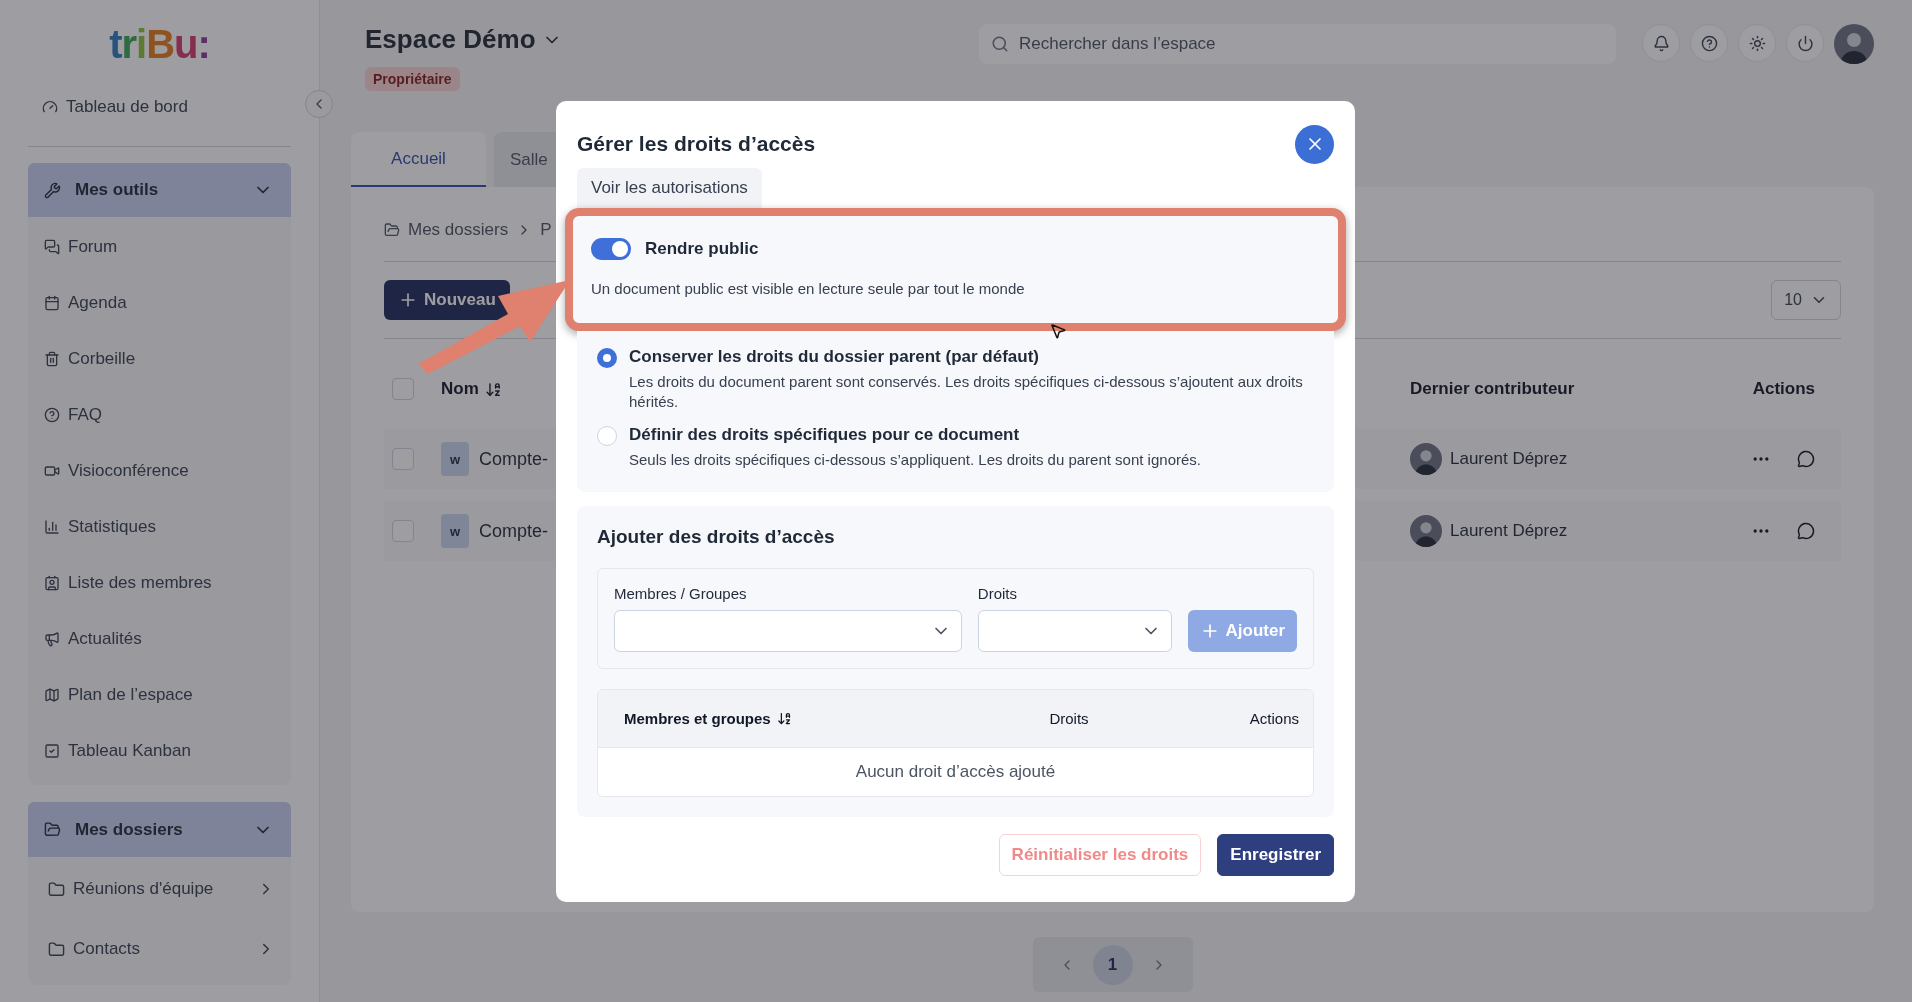 This screenshot has width=1912, height=1002. What do you see at coordinates (1069, 718) in the screenshot?
I see `column-header: Droits` at bounding box center [1069, 718].